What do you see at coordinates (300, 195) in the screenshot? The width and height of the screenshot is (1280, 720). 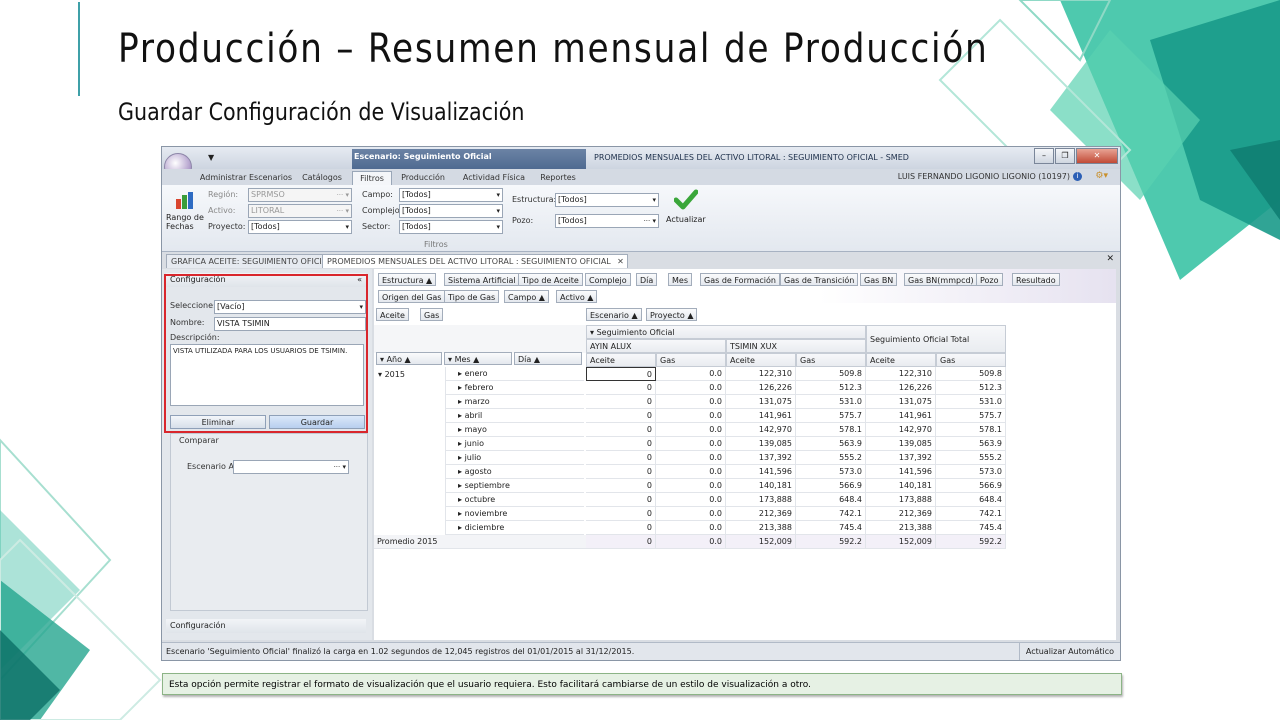 I see `region-combo: SPRMSO ··· ▾` at bounding box center [300, 195].